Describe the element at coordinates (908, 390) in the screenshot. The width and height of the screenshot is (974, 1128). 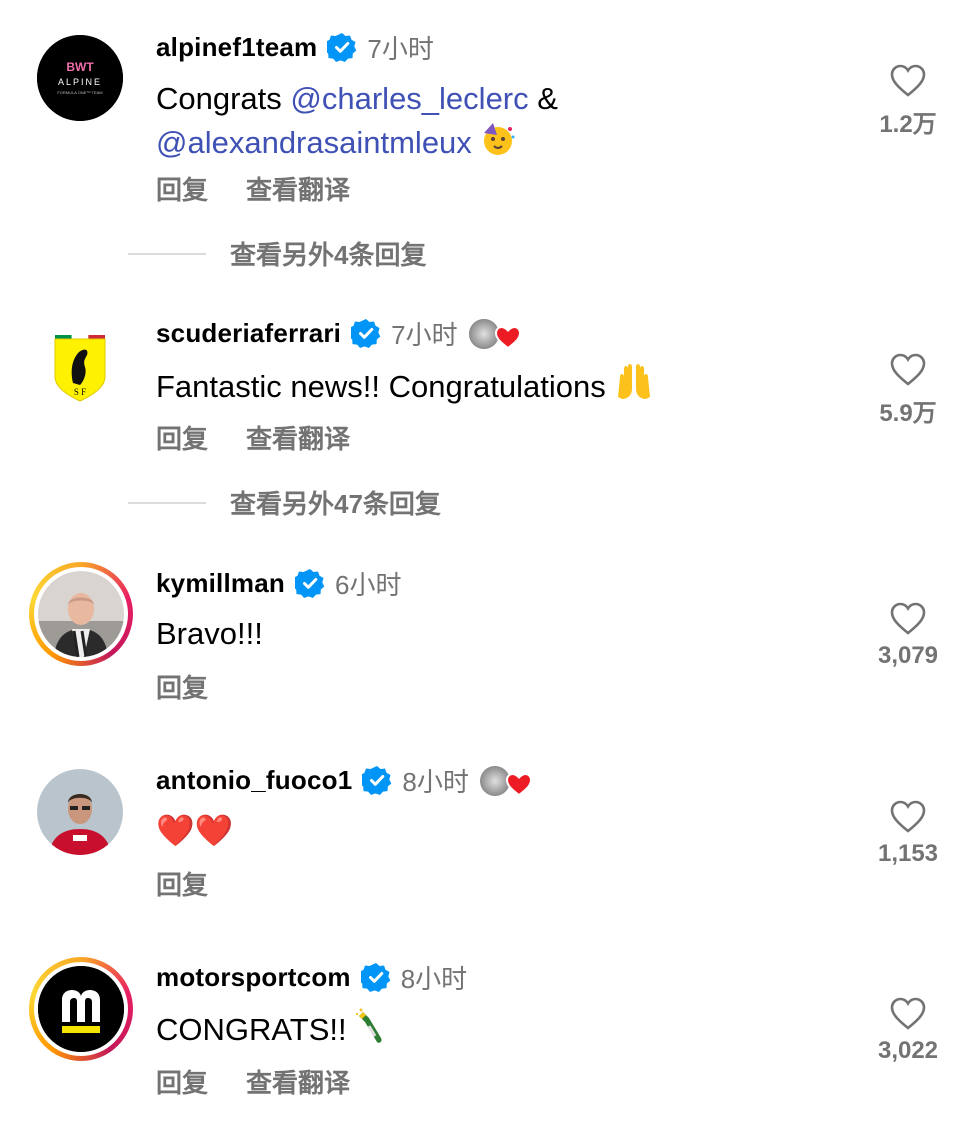
I see `like-button: 5.9万` at that location.